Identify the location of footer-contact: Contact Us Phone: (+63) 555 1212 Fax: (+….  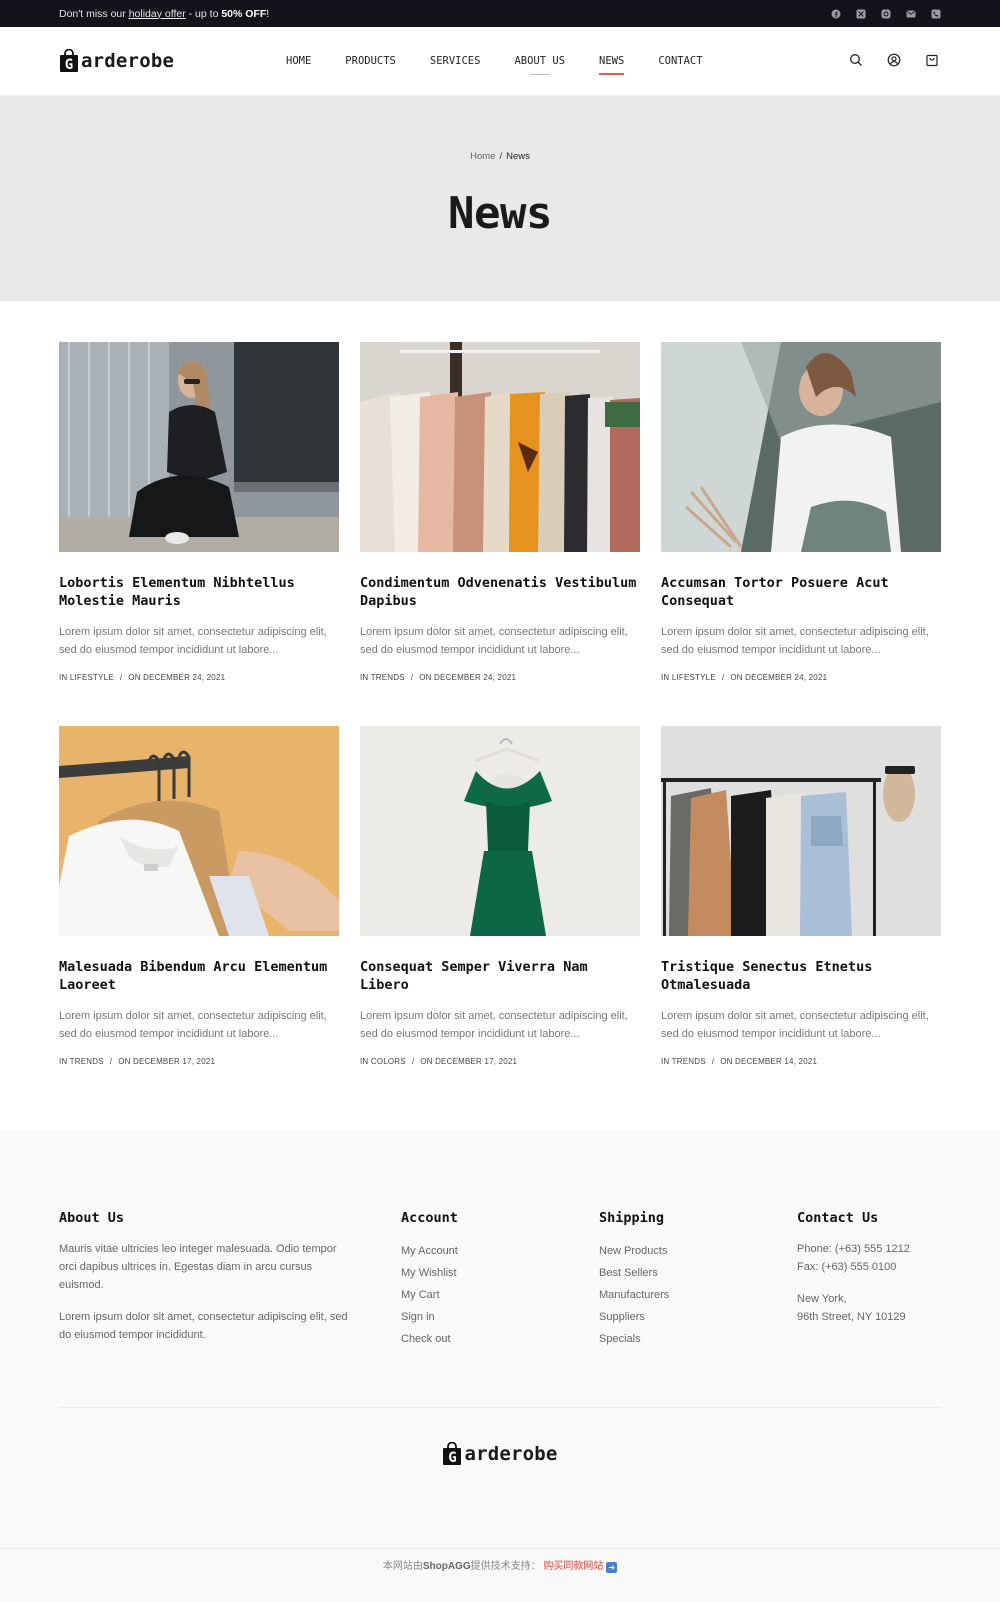
(853, 1268).